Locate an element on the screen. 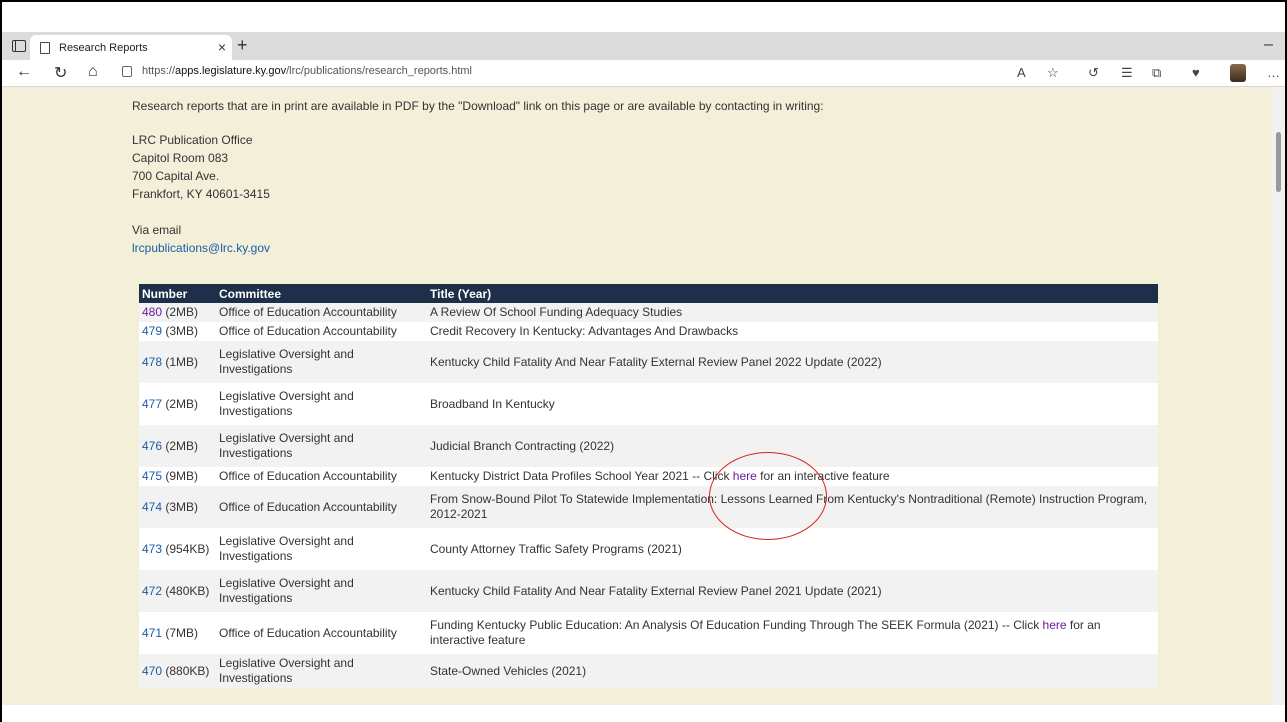  file-size: (9MB) is located at coordinates (180, 476).